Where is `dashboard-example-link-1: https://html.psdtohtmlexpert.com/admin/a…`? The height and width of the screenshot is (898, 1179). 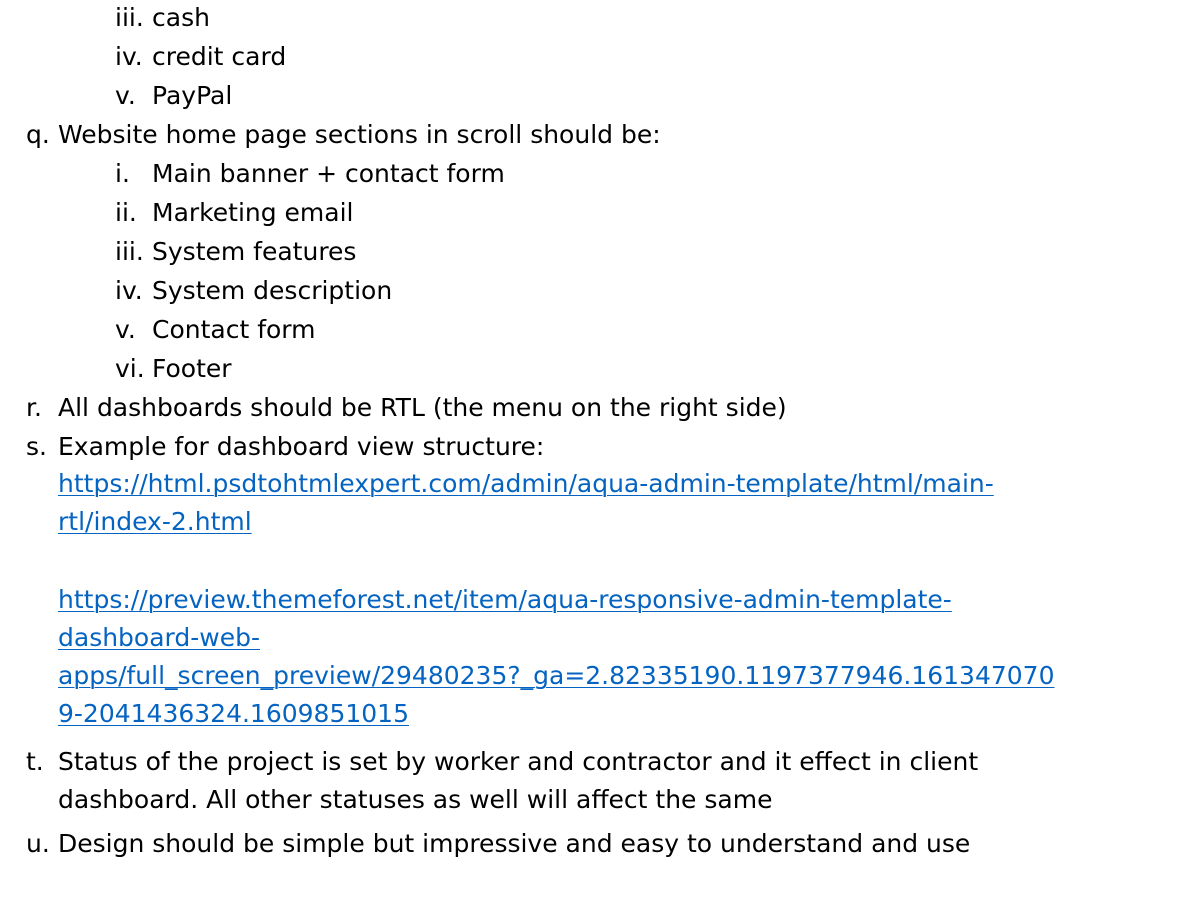
dashboard-example-link-1: https://html.psdtohtmlexpert.com/admin/a… is located at coordinates (526, 484).